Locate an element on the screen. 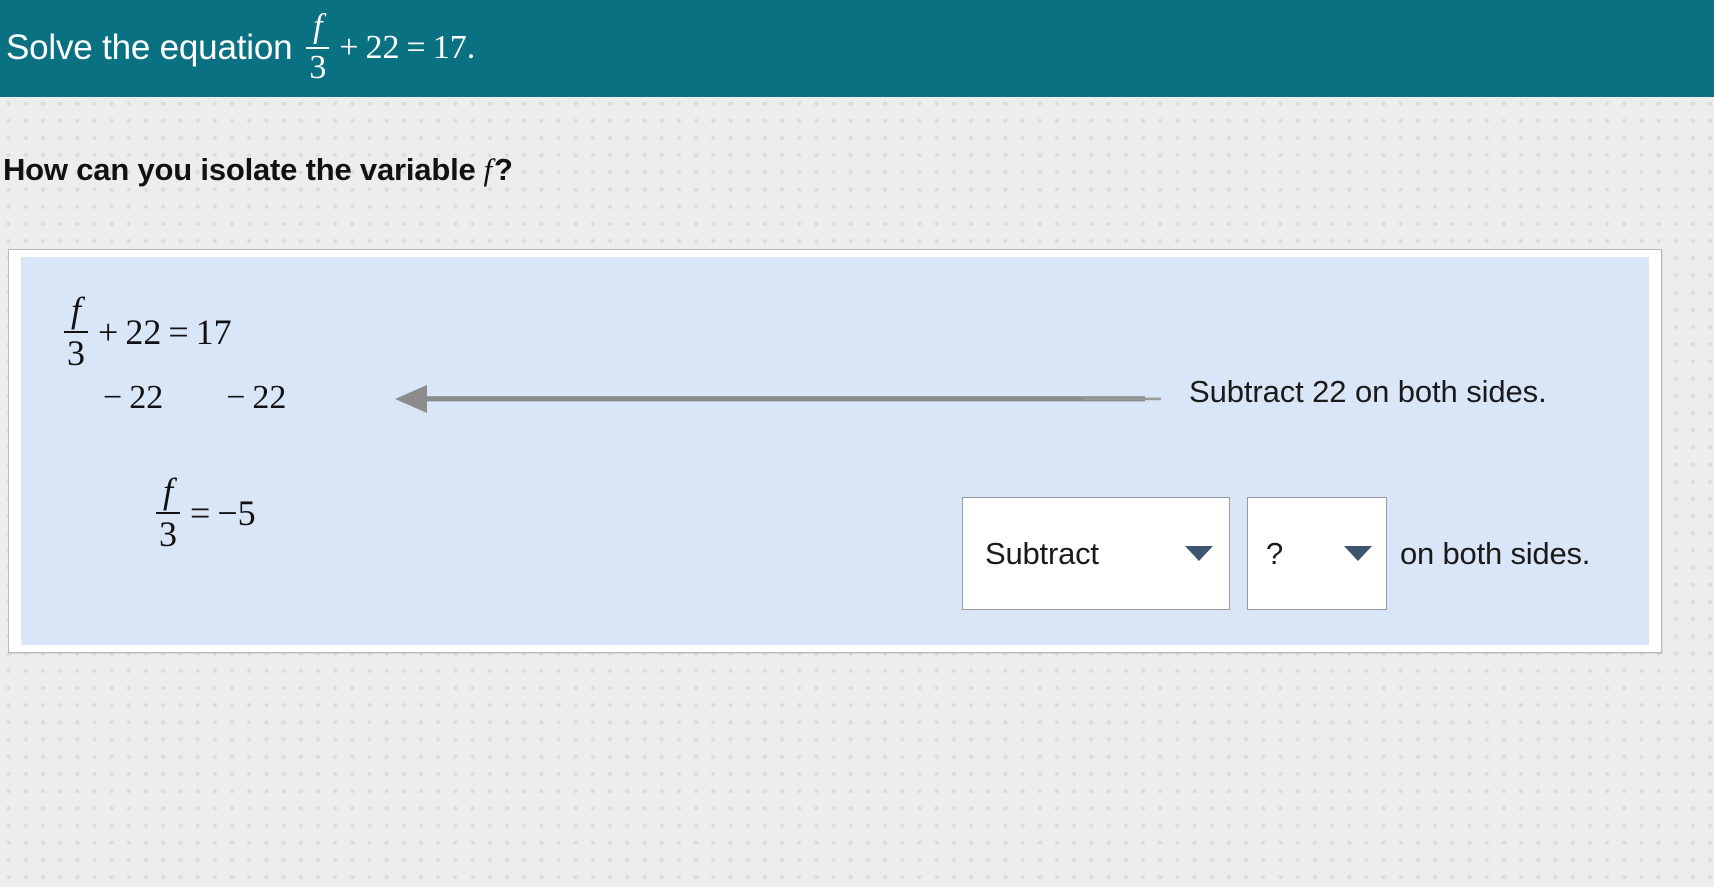  line3-result: −5 is located at coordinates (236, 512).